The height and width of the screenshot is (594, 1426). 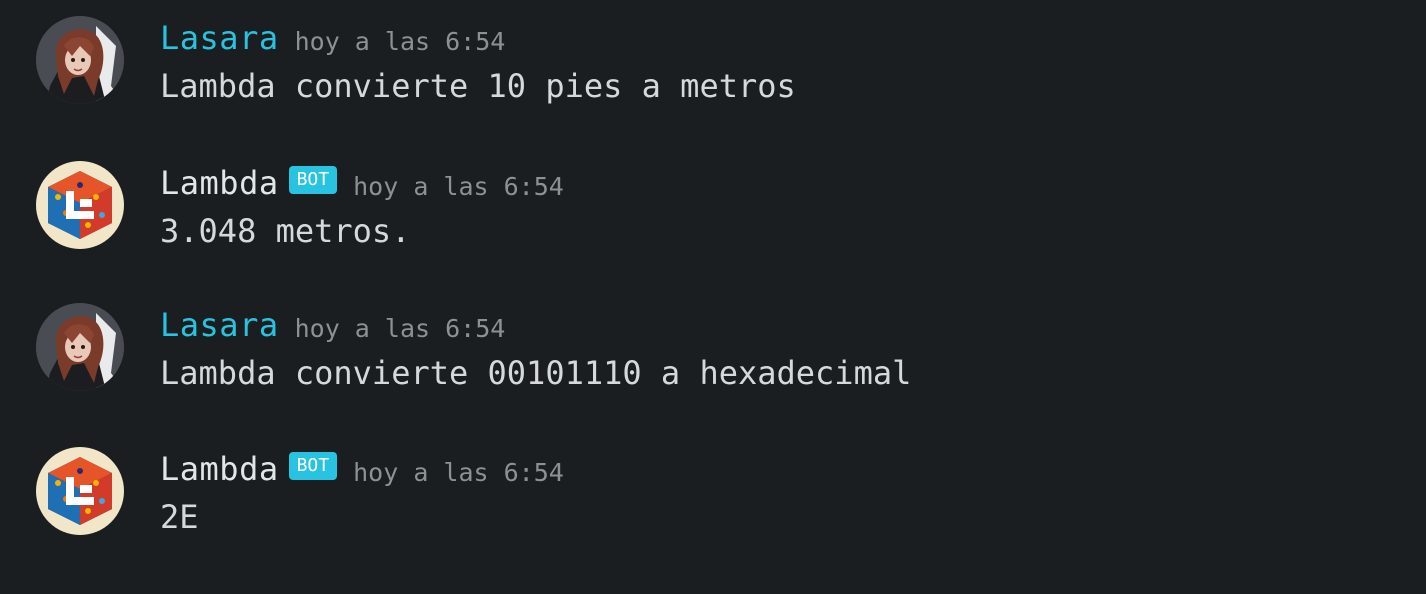 What do you see at coordinates (285, 231) in the screenshot?
I see `message-text: 3.048 metros.` at bounding box center [285, 231].